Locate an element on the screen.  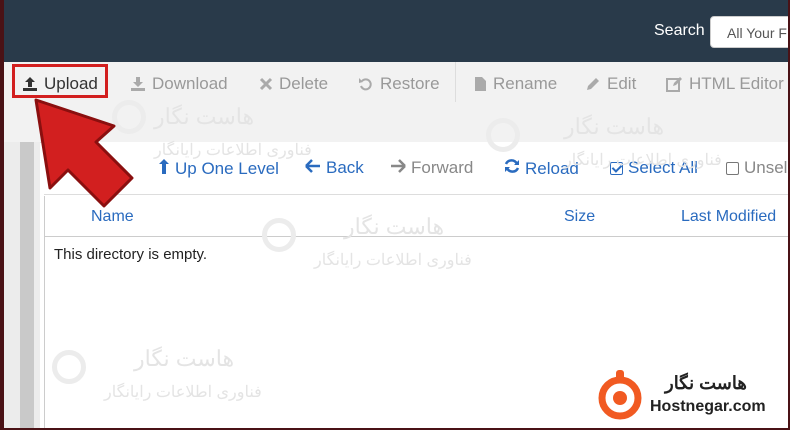
arrow-right-icon is located at coordinates (398, 168).